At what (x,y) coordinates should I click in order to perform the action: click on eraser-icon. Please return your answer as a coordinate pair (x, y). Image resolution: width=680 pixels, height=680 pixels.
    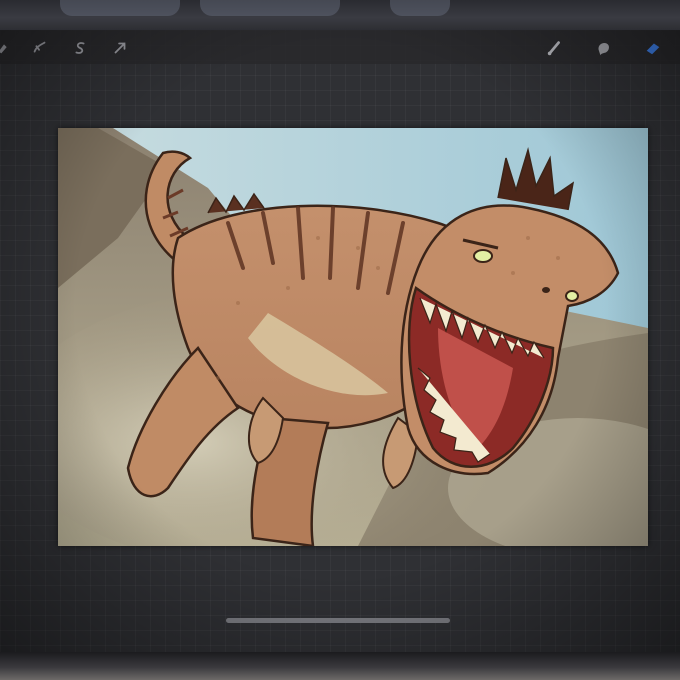
    Looking at the image, I should click on (653, 48).